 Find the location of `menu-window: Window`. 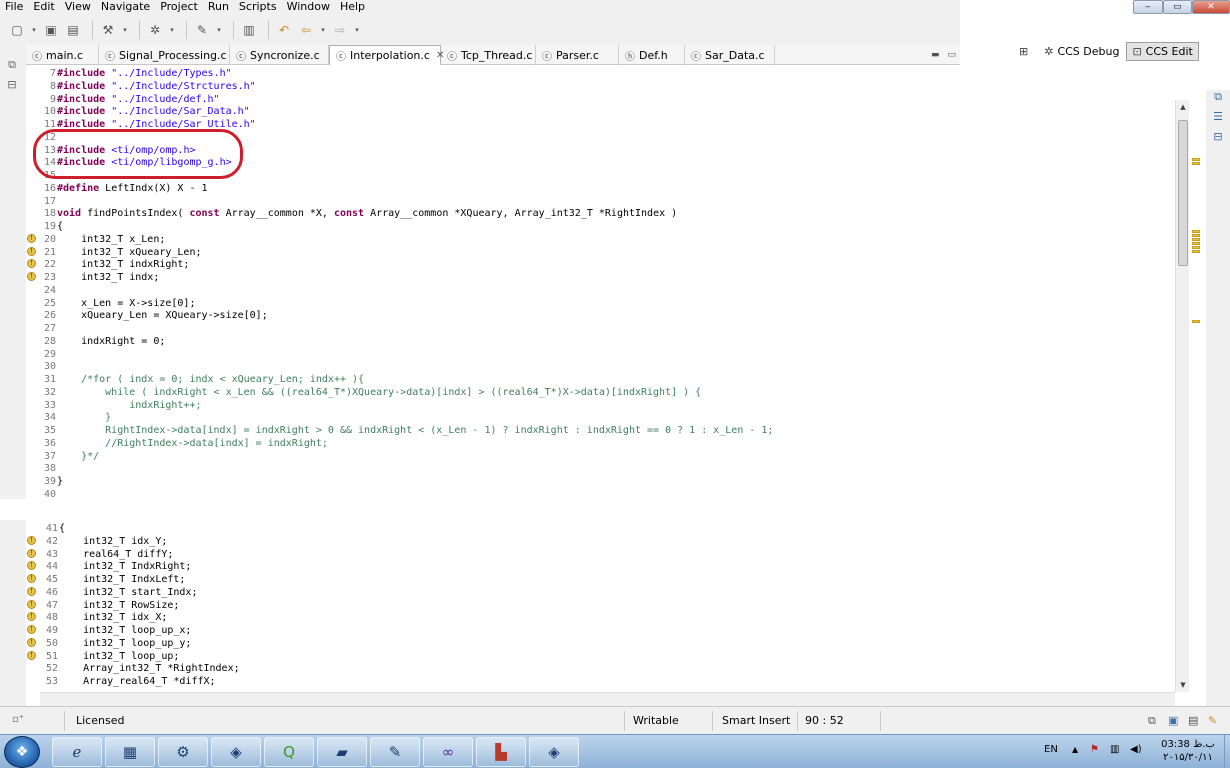

menu-window: Window is located at coordinates (308, 7).